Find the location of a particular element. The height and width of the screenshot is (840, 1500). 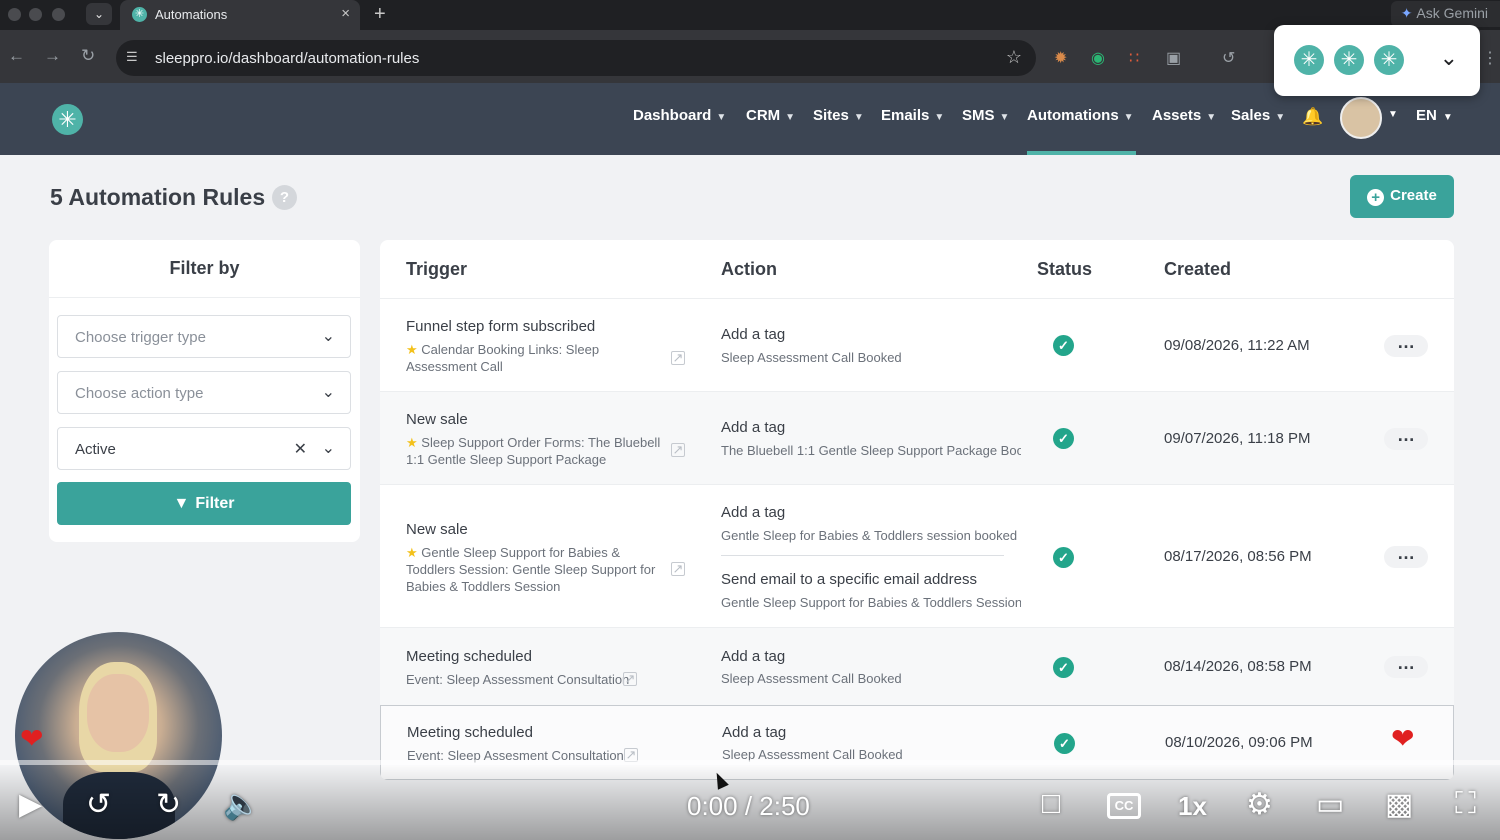

favicon-icon: ✳ is located at coordinates (139, 14).